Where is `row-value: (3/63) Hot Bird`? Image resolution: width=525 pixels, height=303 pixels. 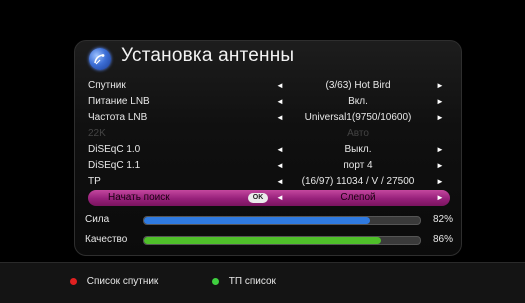
row-value: (3/63) Hot Bird is located at coordinates (358, 85).